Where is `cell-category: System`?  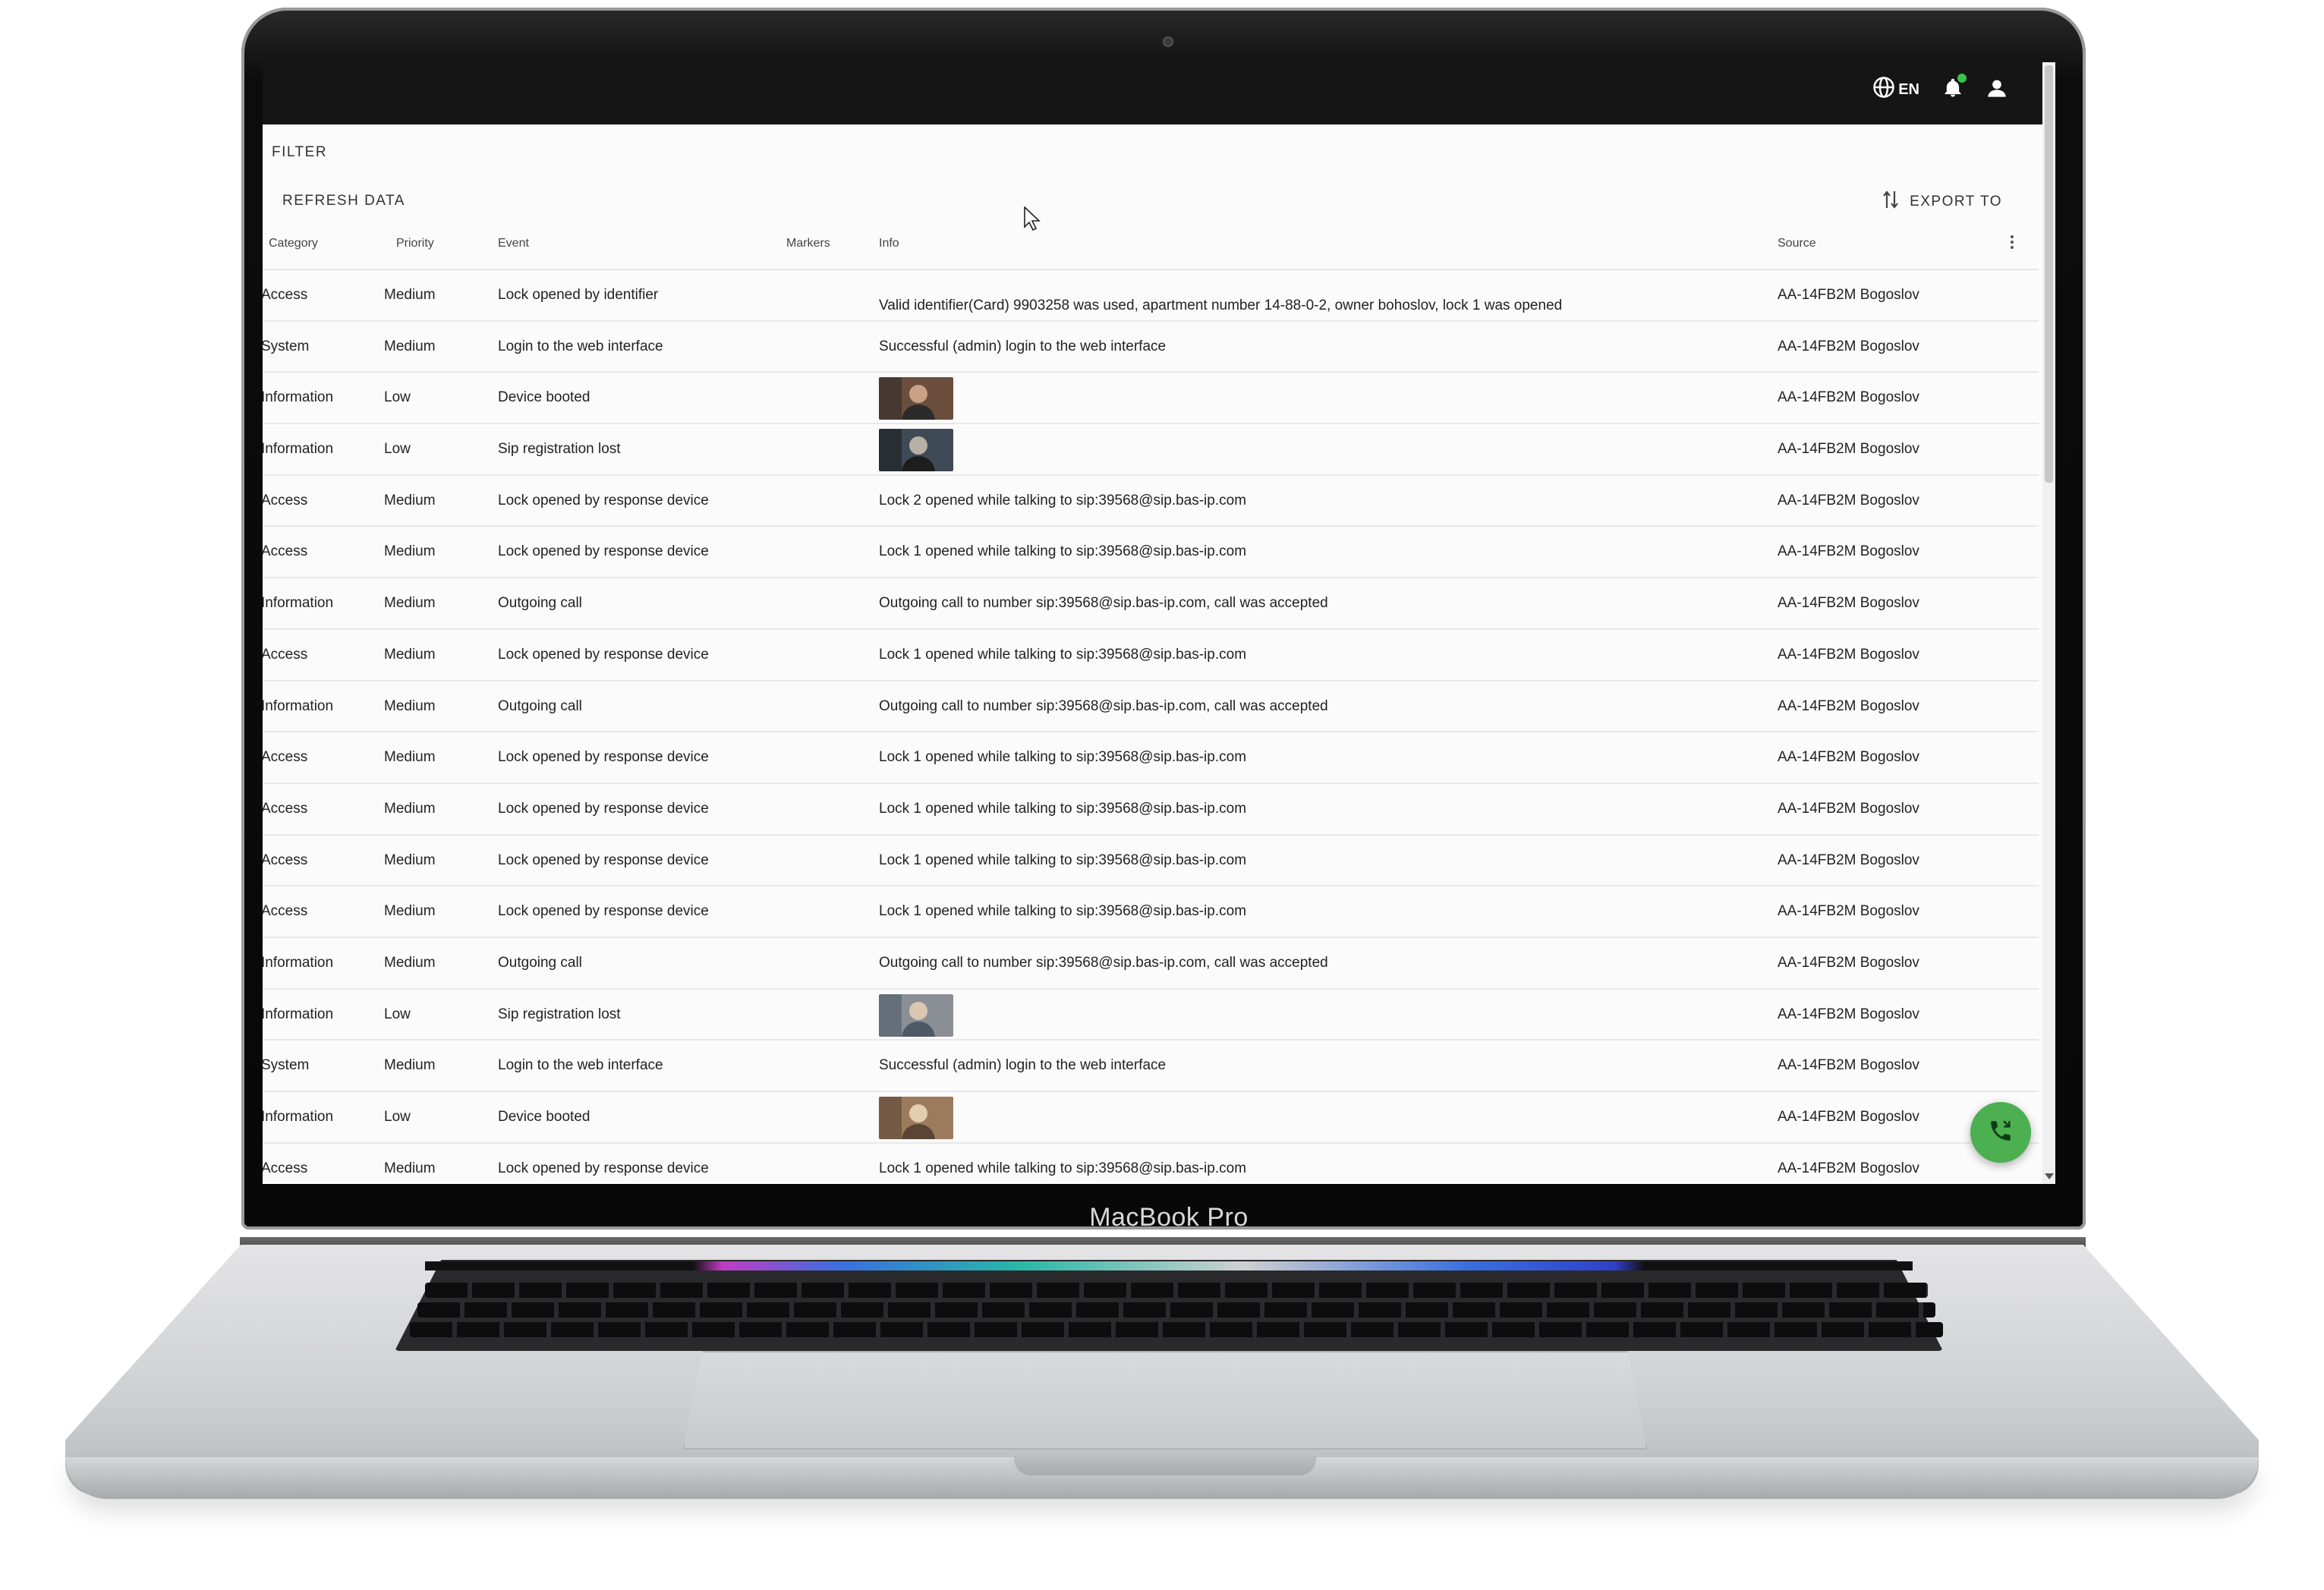 cell-category: System is located at coordinates (287, 346).